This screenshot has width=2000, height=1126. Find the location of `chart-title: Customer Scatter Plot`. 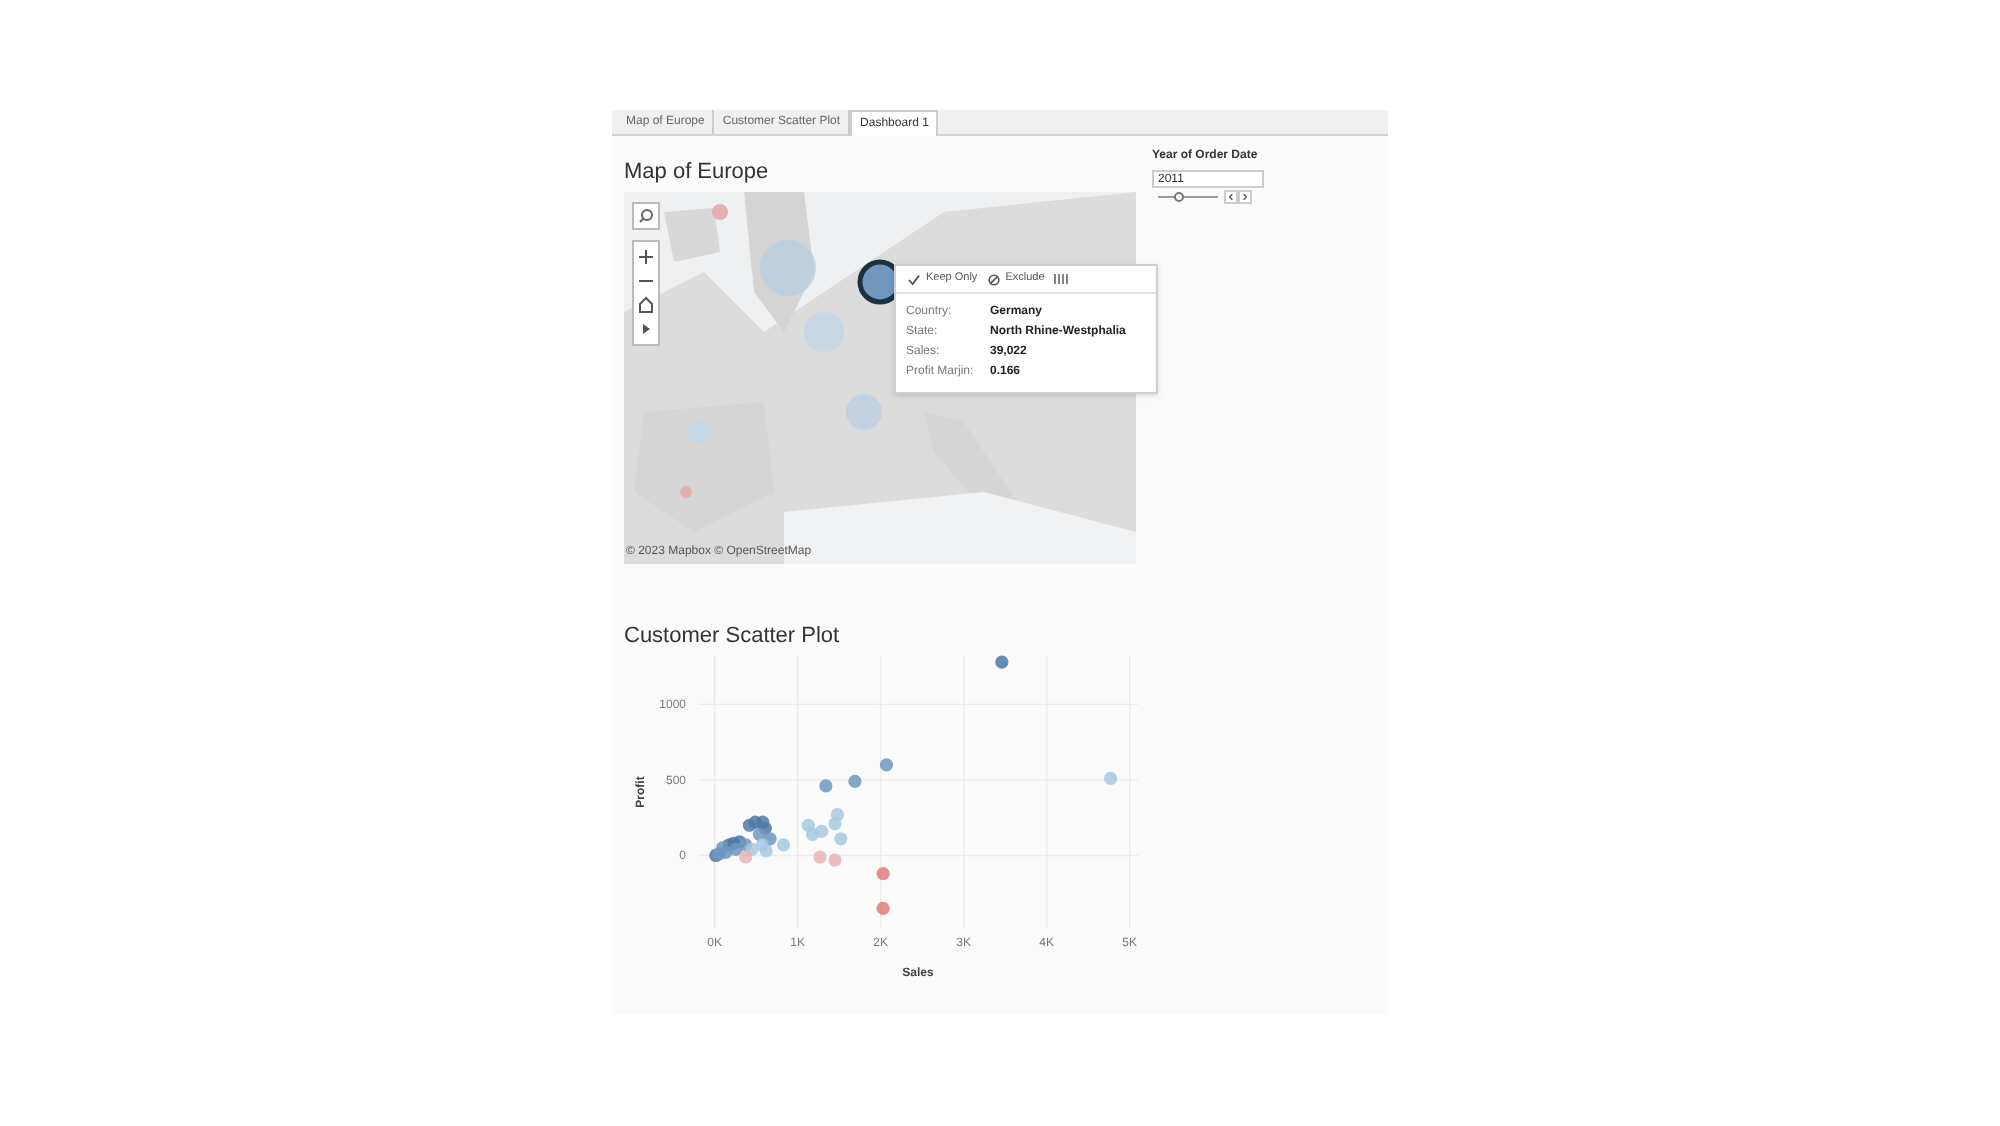

chart-title: Customer Scatter Plot is located at coordinates (733, 635).